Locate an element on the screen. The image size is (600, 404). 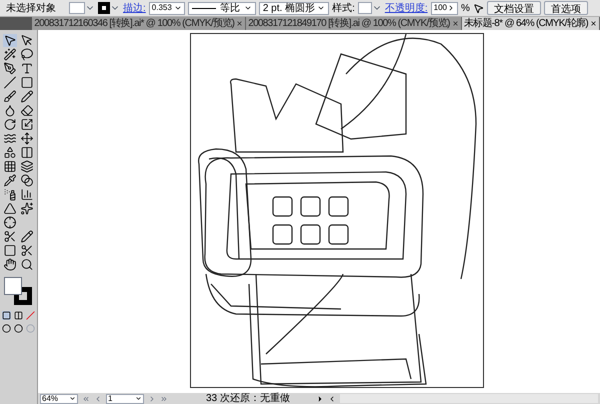
hand-icon is located at coordinates (10, 264).